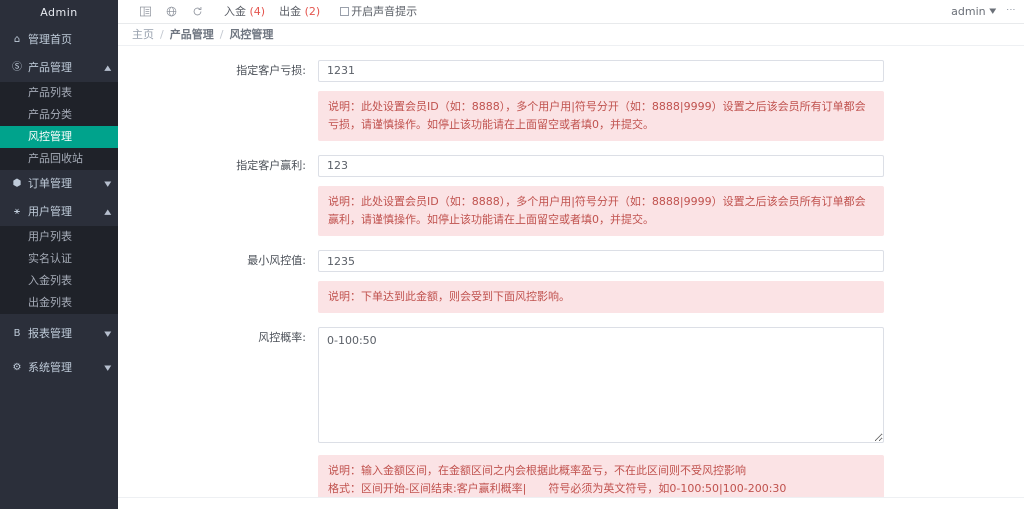 This screenshot has height=509, width=1024. What do you see at coordinates (59, 259) in the screenshot?
I see `sidebar-subitem-realname-auth: 实名认证` at bounding box center [59, 259].